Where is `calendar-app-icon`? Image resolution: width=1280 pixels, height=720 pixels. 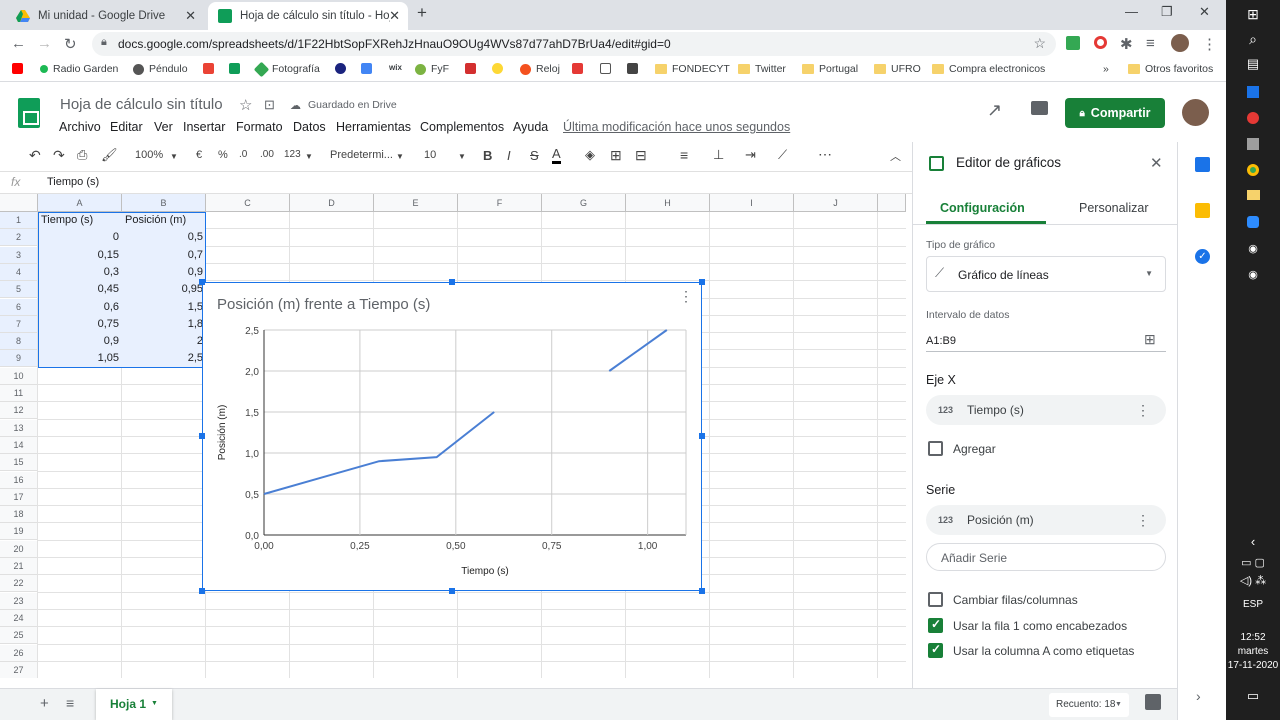
calendar-app-icon is located at coordinates (1253, 93).